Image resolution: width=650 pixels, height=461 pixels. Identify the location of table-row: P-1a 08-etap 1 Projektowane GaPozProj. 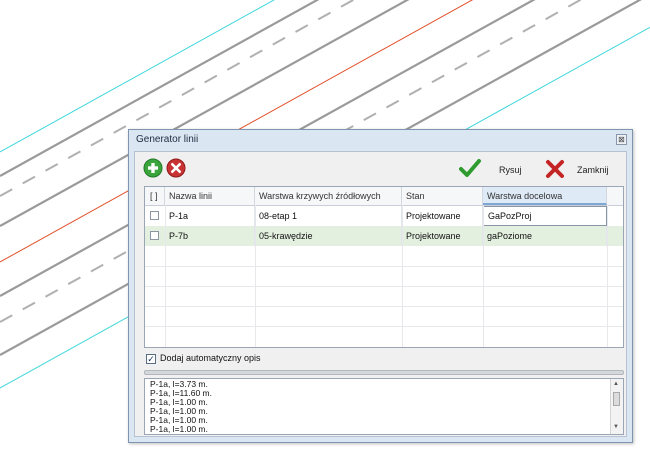
(384, 216).